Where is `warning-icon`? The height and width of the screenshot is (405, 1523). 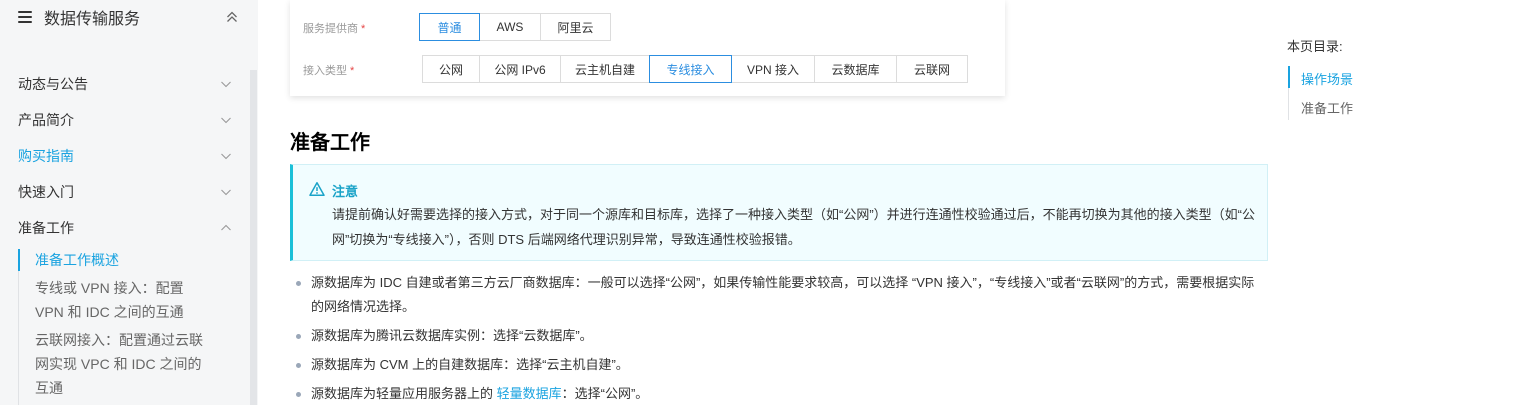 warning-icon is located at coordinates (317, 189).